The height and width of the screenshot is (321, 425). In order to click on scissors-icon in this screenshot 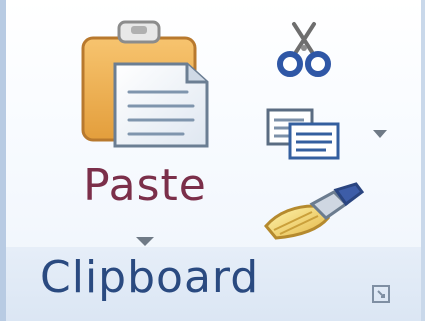, I will do `click(304, 53)`.